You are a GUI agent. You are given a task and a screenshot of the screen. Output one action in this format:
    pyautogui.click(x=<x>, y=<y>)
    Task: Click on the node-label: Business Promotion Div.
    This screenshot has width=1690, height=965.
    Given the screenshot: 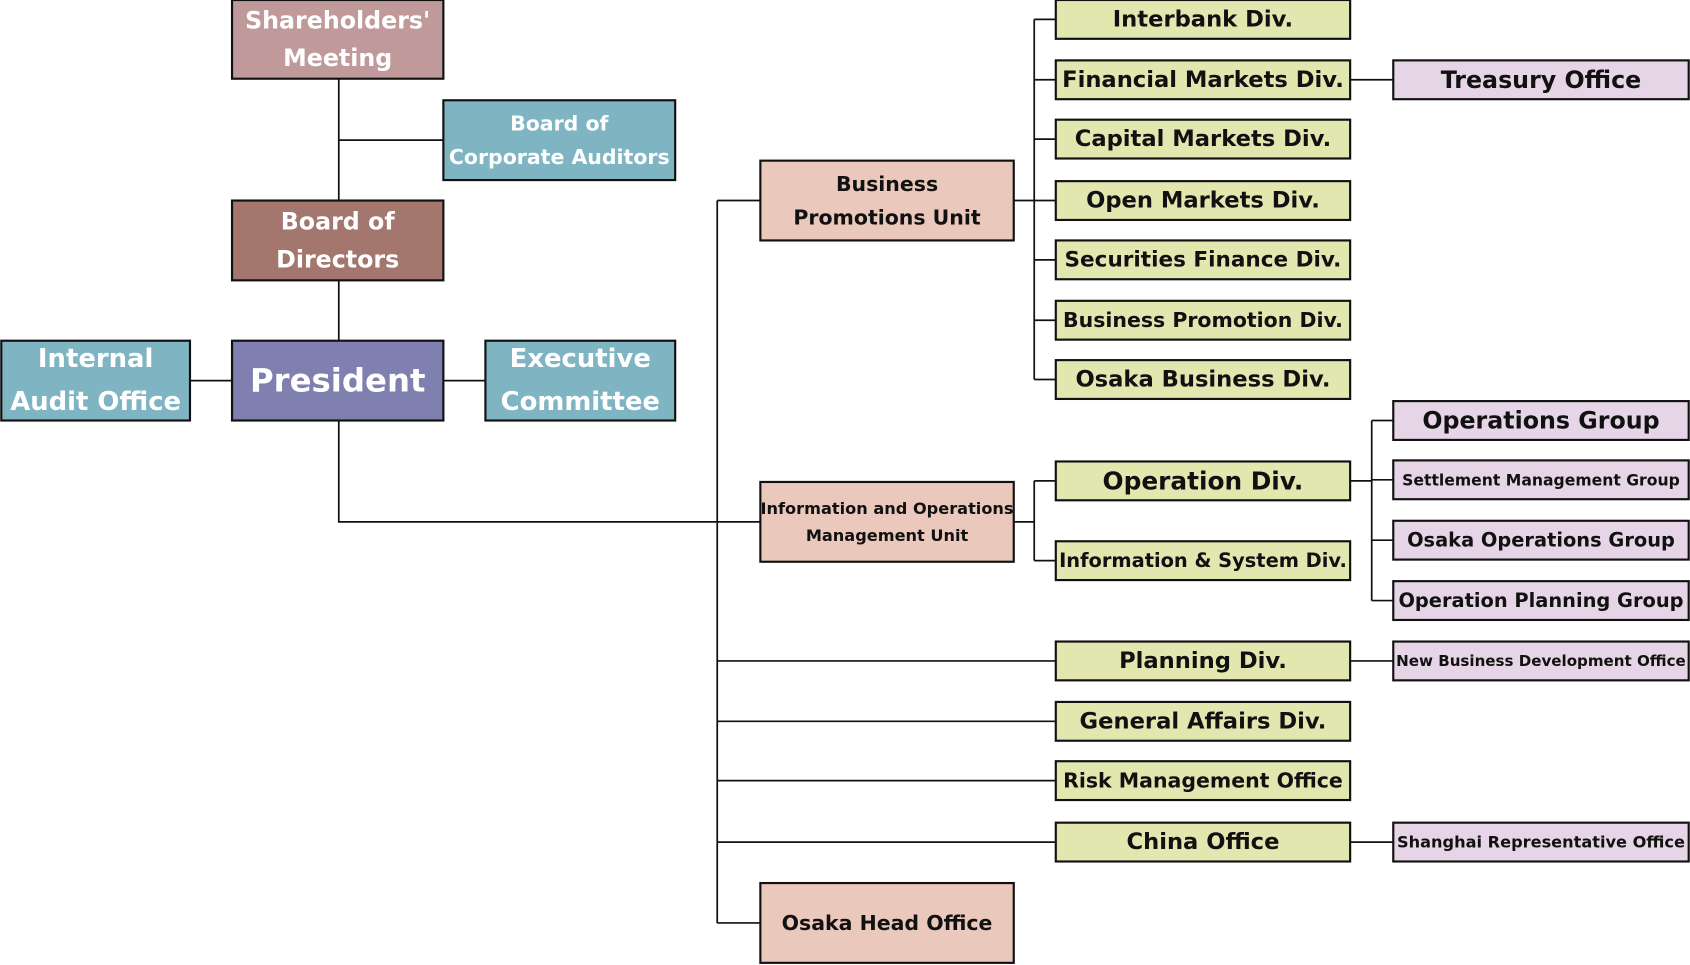 What is the action you would take?
    pyautogui.click(x=1203, y=320)
    